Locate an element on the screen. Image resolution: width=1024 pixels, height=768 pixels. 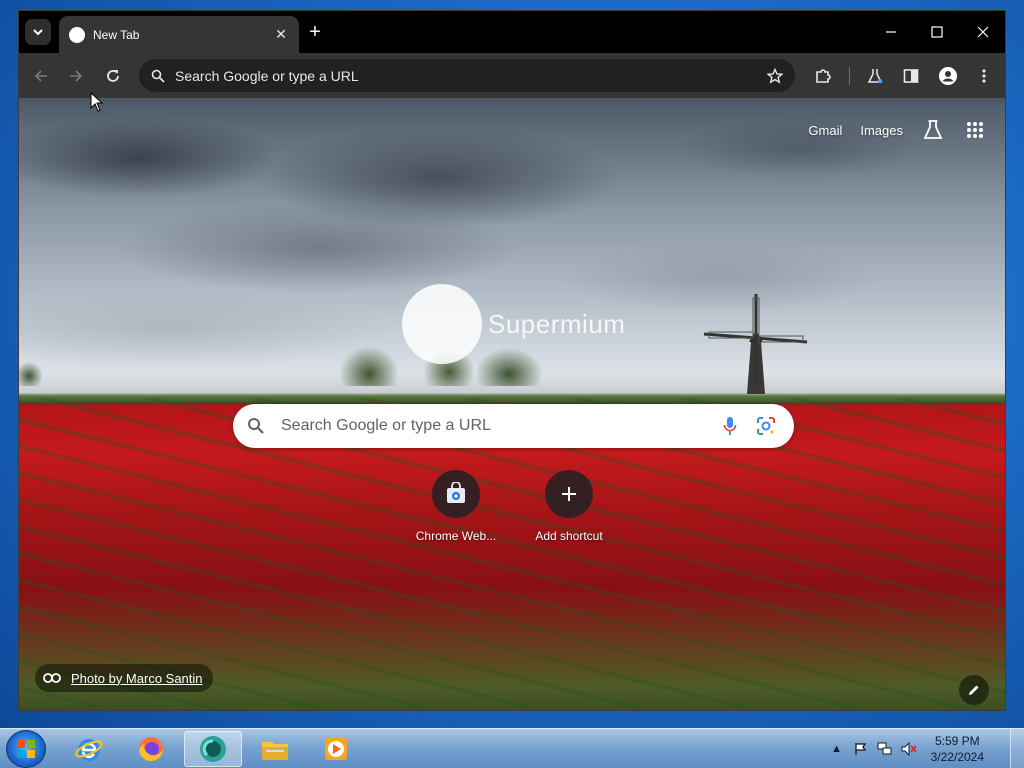
firefox-icon is located at coordinates (151, 749).